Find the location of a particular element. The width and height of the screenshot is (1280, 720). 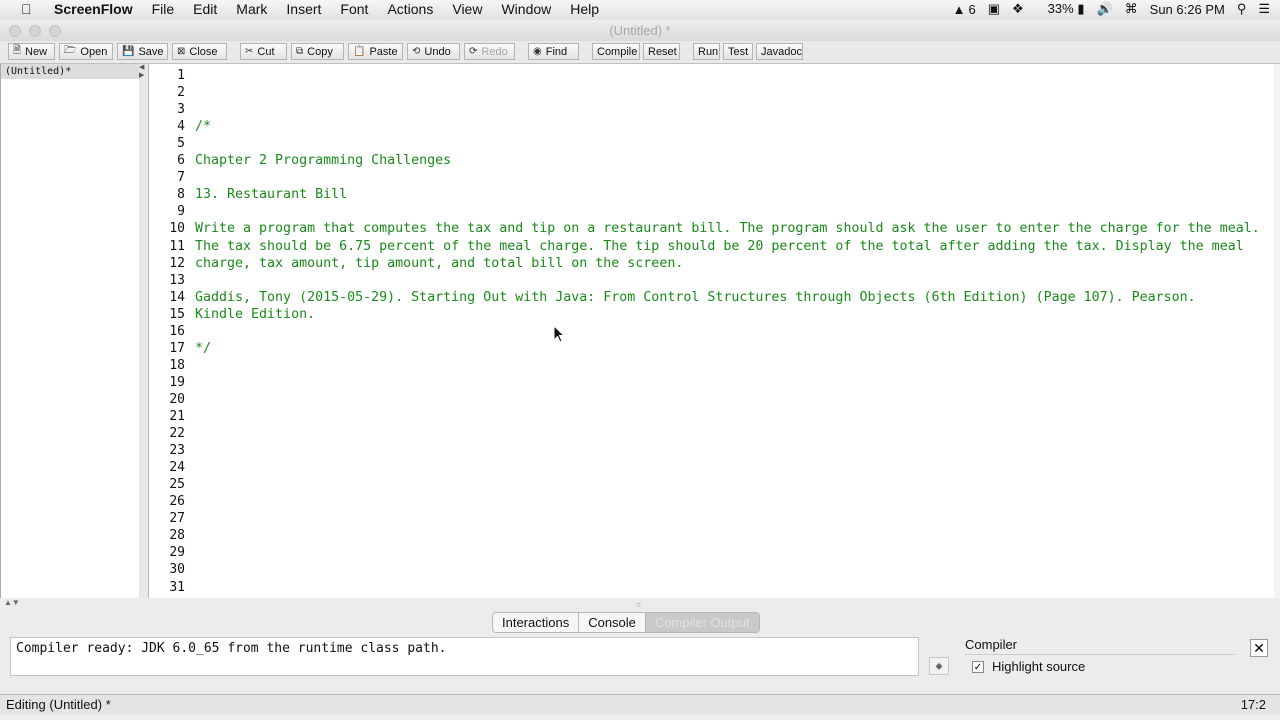

new-button: 🗎 New is located at coordinates (31, 51).